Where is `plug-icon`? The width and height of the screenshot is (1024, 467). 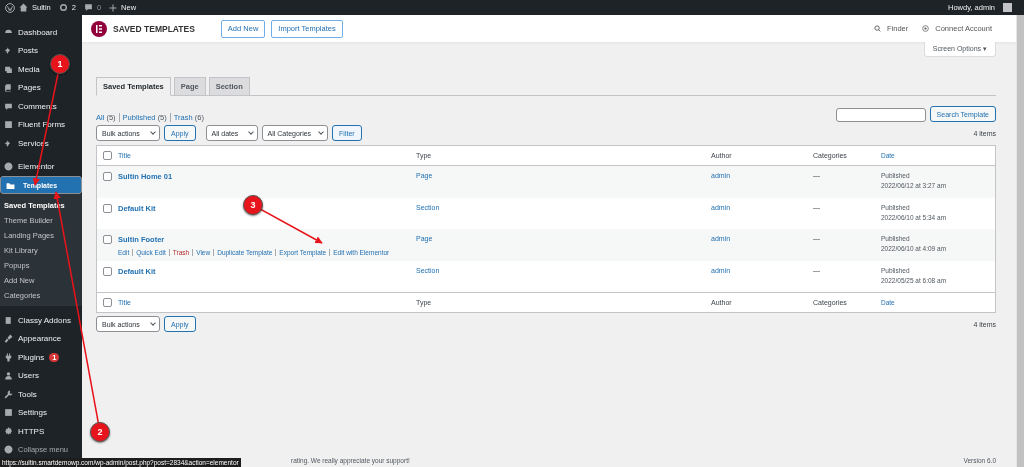 plug-icon is located at coordinates (8, 357).